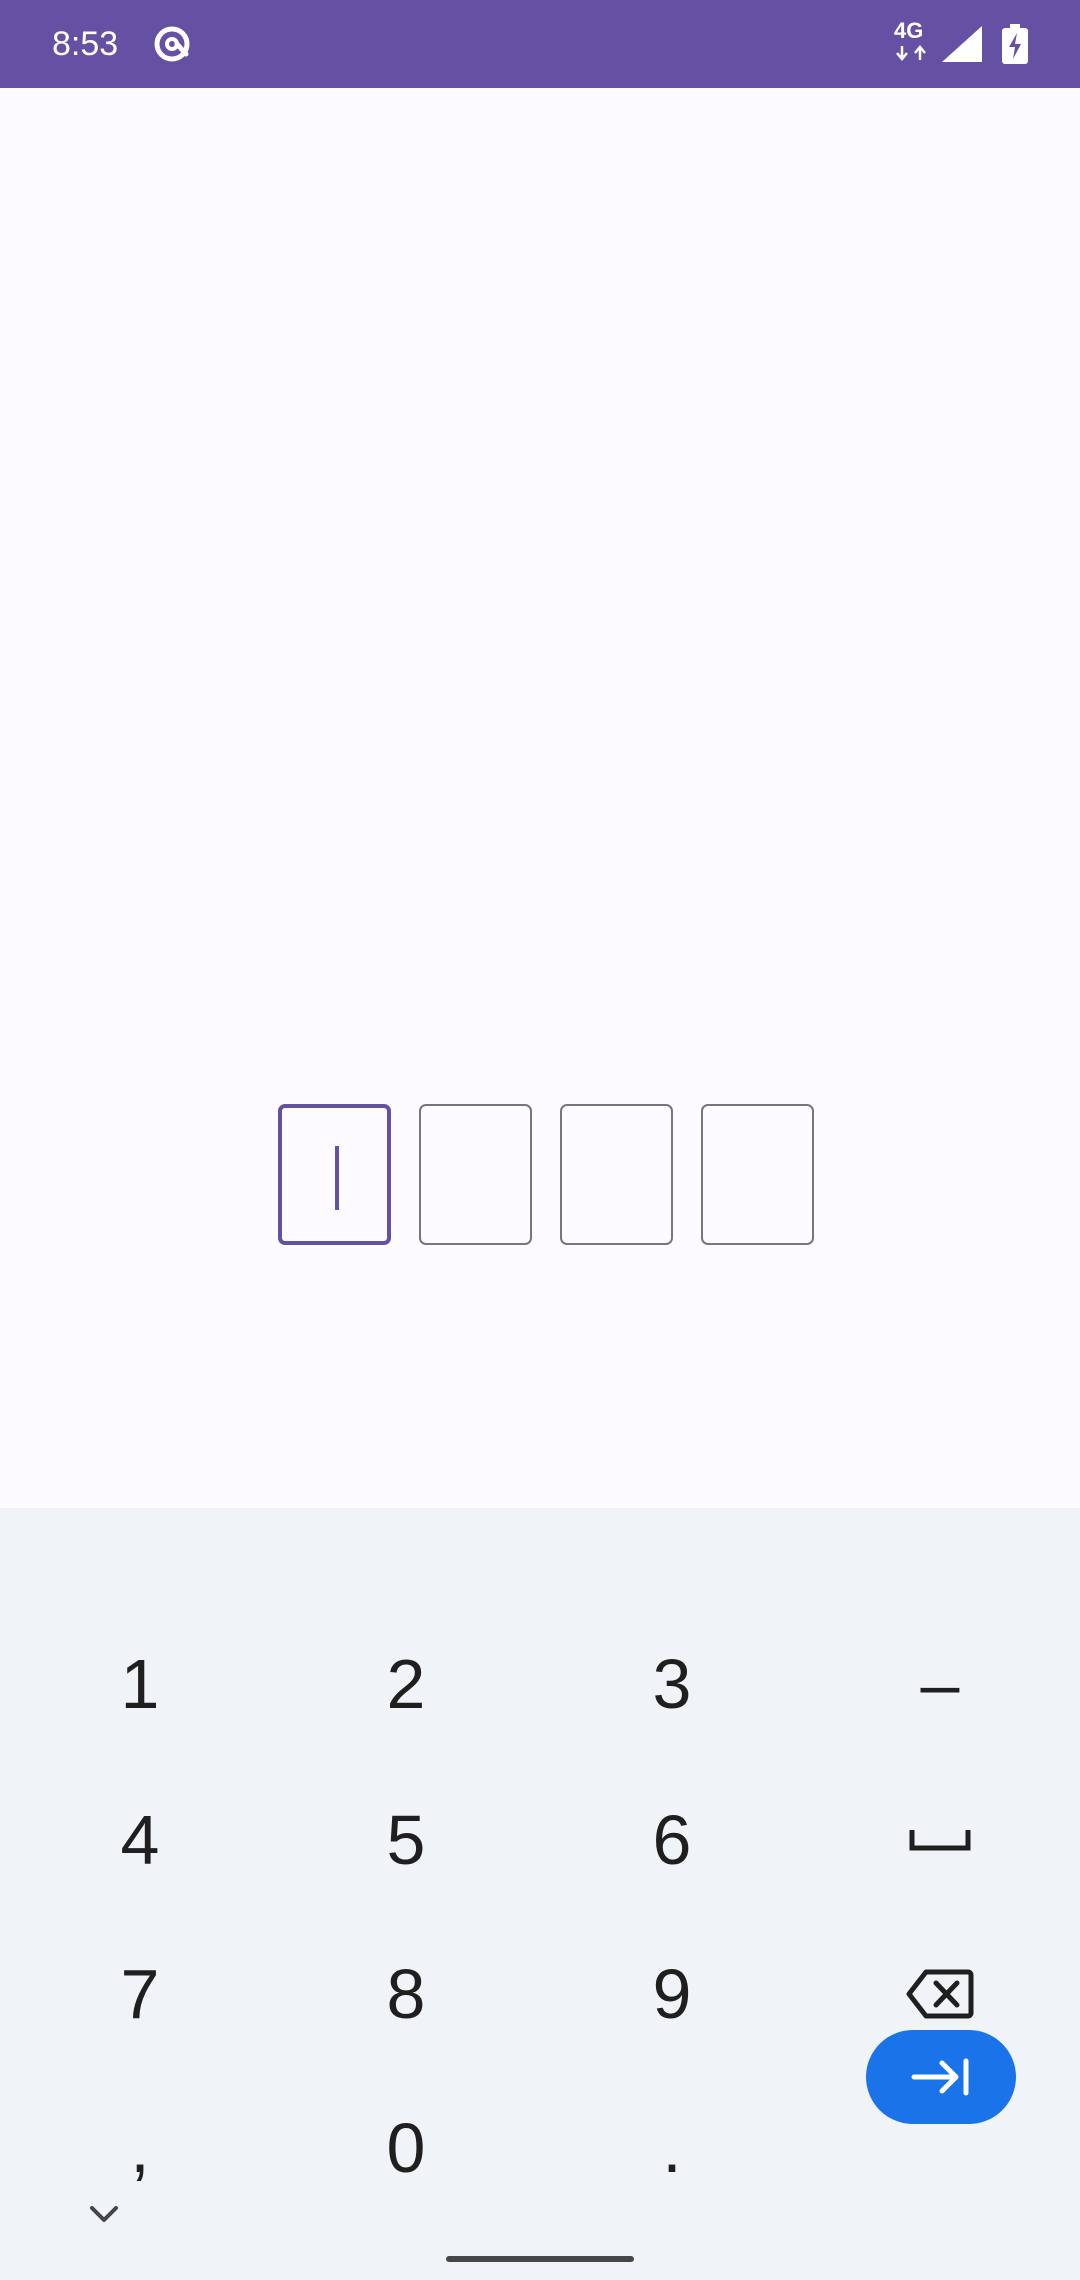 The height and width of the screenshot is (2280, 1080). I want to click on key-1: 1, so click(140, 1684).